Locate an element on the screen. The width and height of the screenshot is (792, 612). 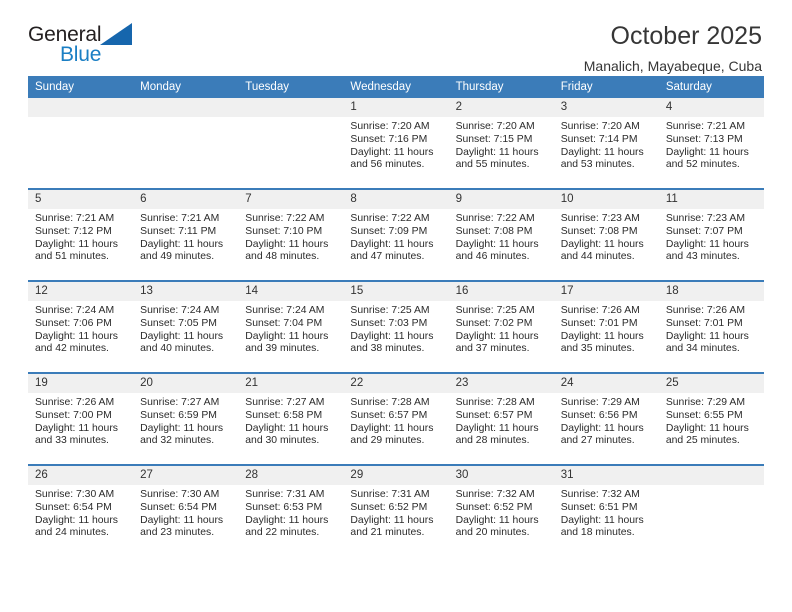
location-subtitle: Manalich, Mayabeque, Cuba is located at coordinates (672, 66).